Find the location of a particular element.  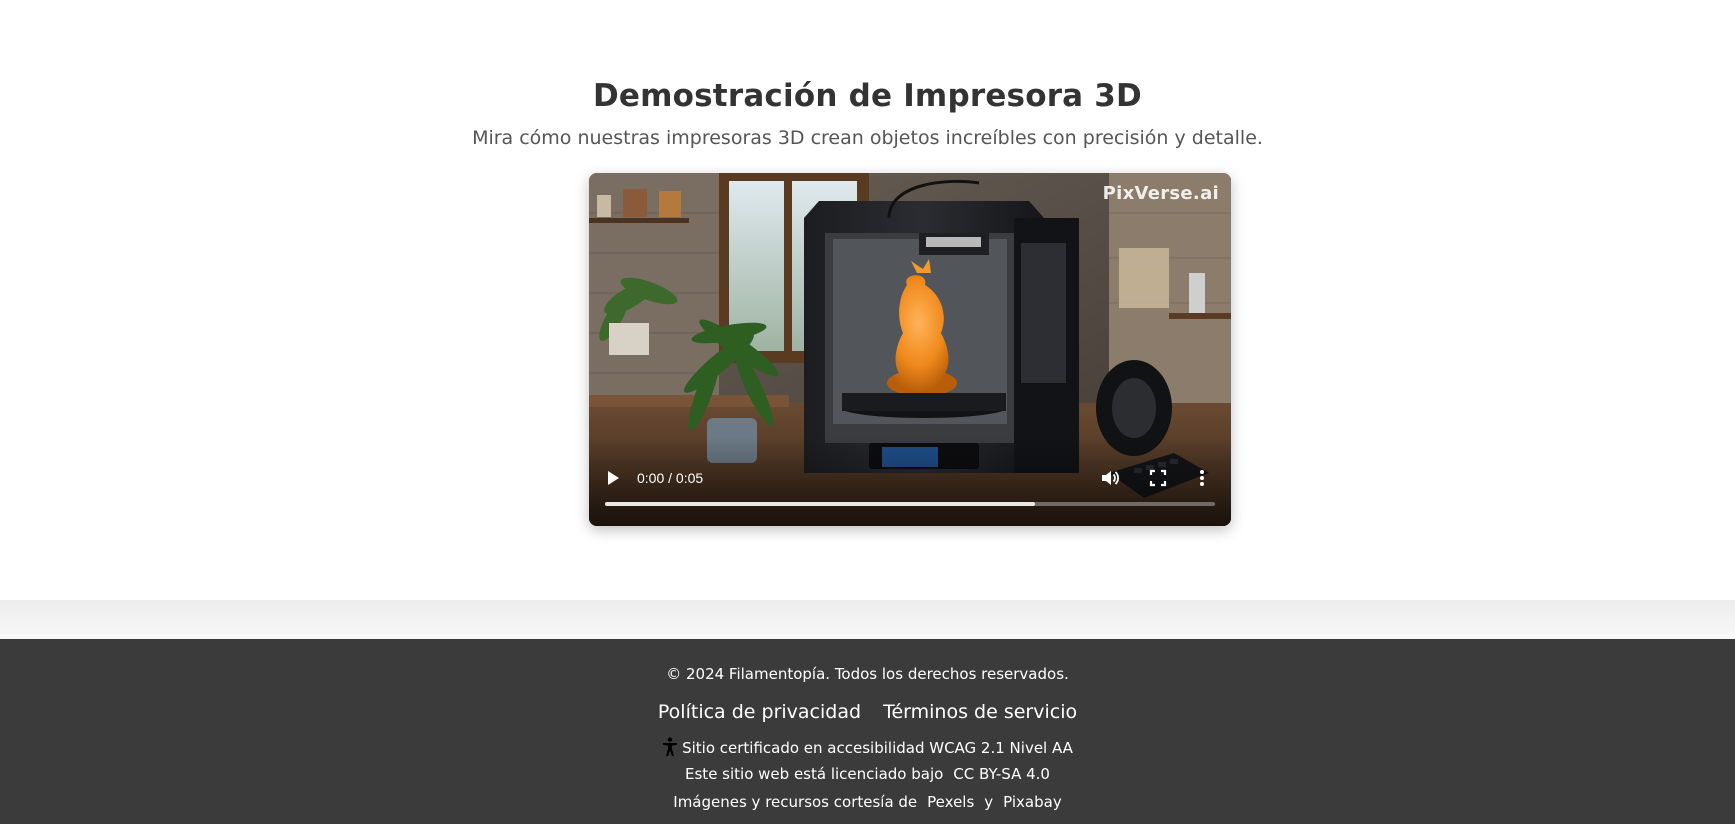

video-progress-fill is located at coordinates (820, 504).